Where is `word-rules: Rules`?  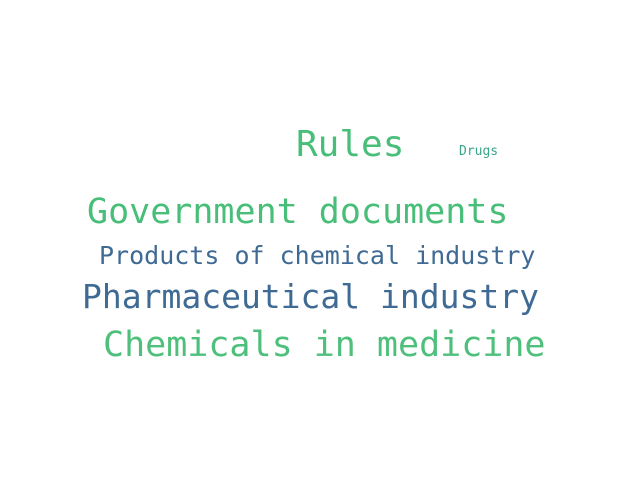
word-rules: Rules is located at coordinates (350, 144).